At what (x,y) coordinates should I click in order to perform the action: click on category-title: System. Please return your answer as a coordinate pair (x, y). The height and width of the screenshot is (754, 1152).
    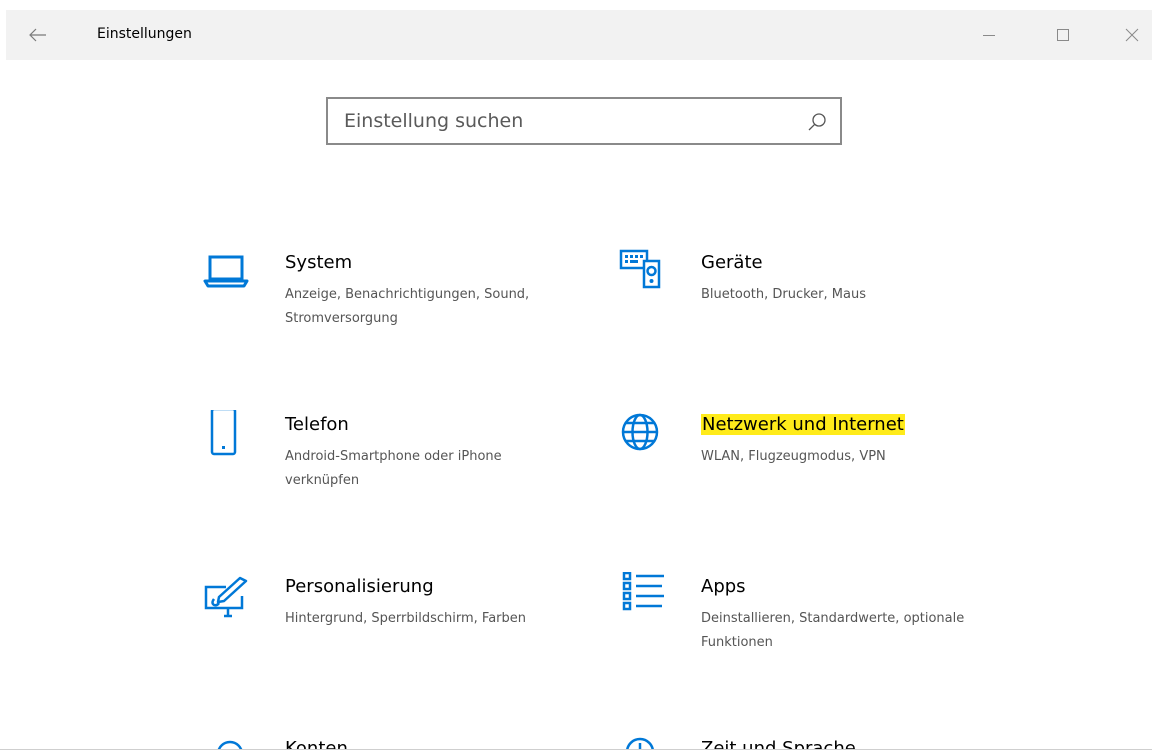
    Looking at the image, I should click on (319, 262).